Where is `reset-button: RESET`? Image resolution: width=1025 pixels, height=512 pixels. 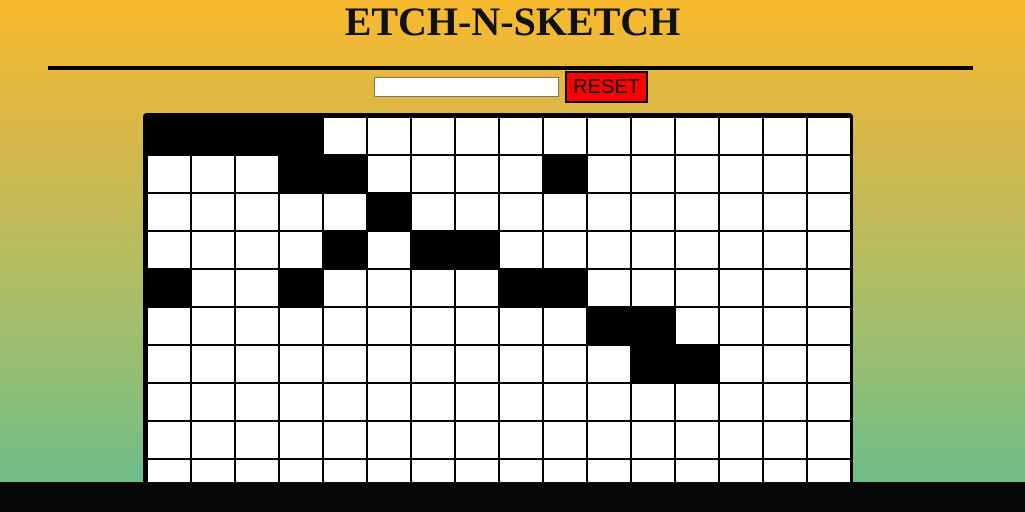
reset-button: RESET is located at coordinates (606, 87).